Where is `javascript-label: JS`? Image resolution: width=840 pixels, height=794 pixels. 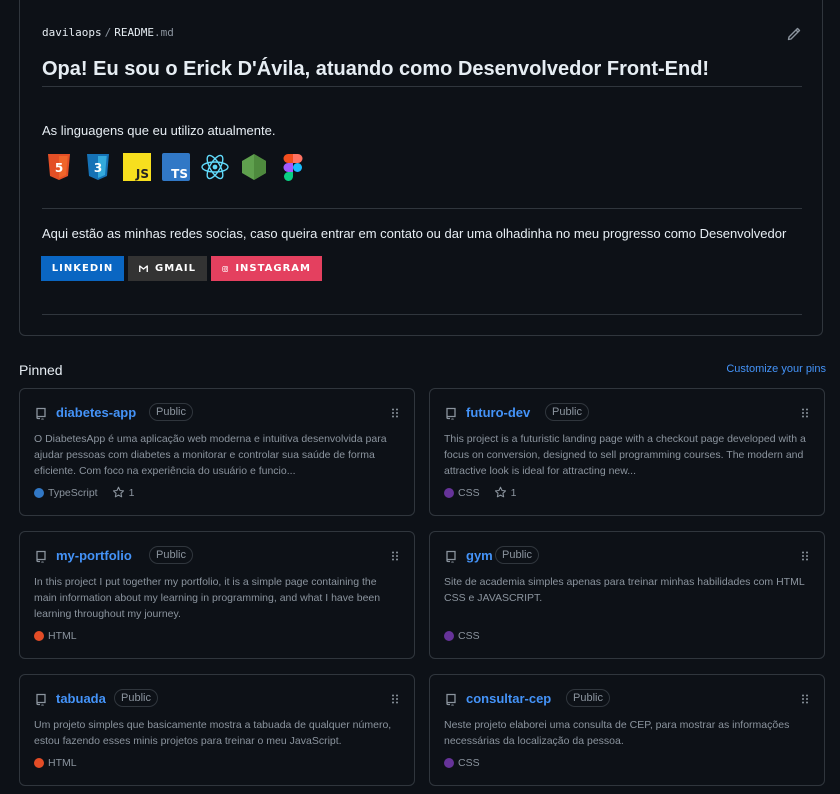 javascript-label: JS is located at coordinates (142, 174).